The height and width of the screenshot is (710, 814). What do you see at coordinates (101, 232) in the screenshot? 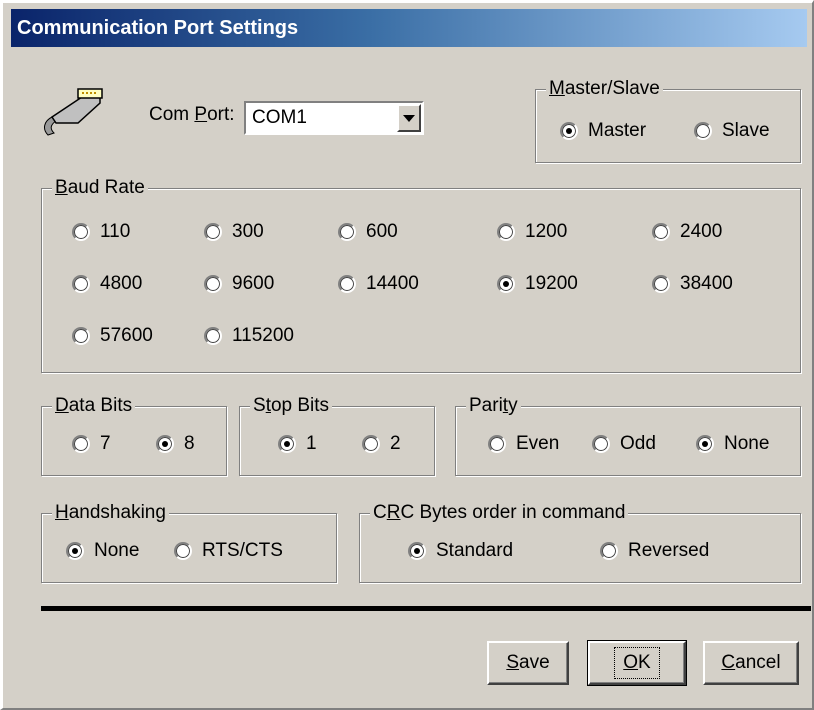
I see `radio-baud-110: 110` at bounding box center [101, 232].